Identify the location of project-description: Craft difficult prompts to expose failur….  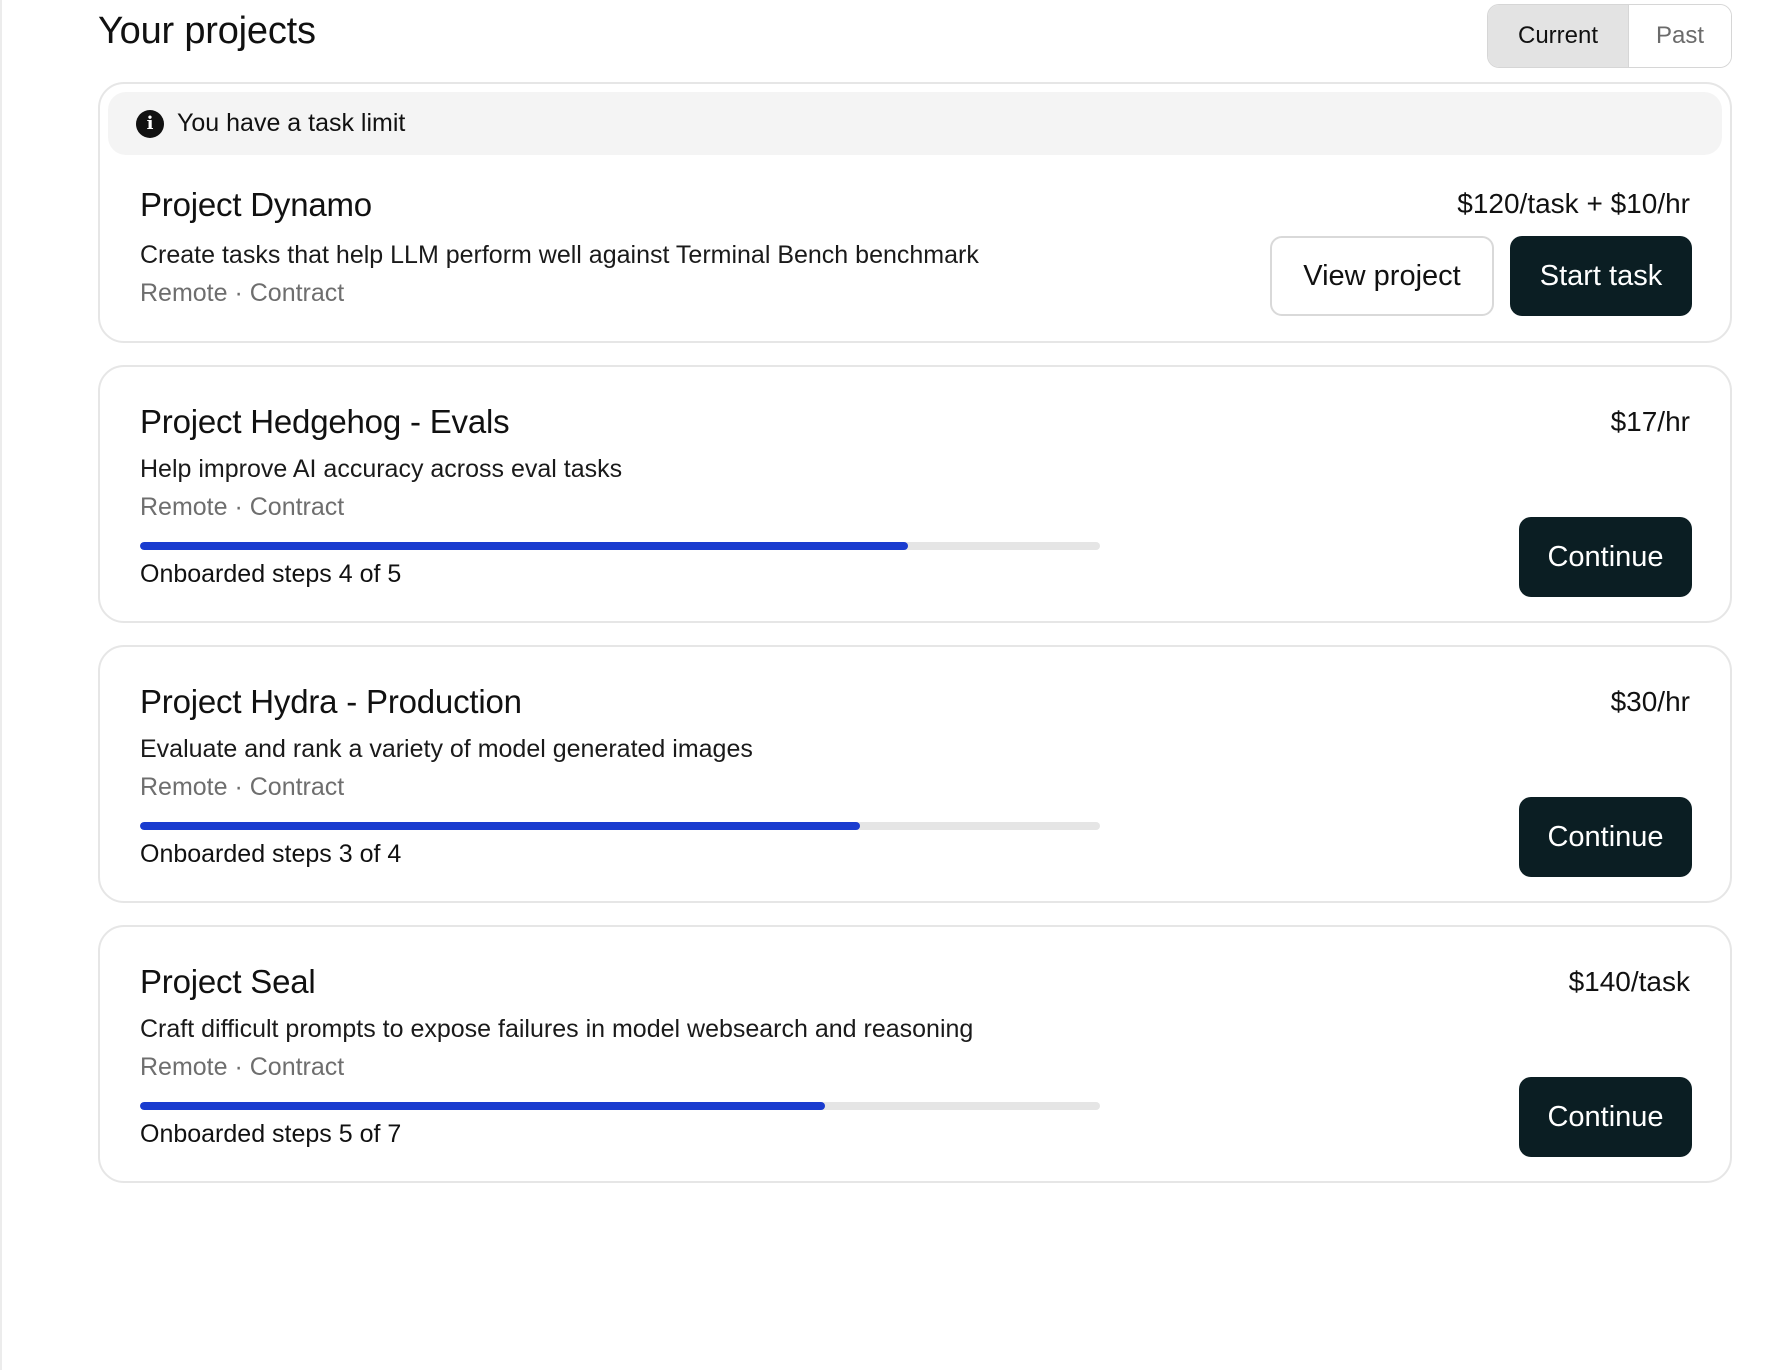
(557, 1029).